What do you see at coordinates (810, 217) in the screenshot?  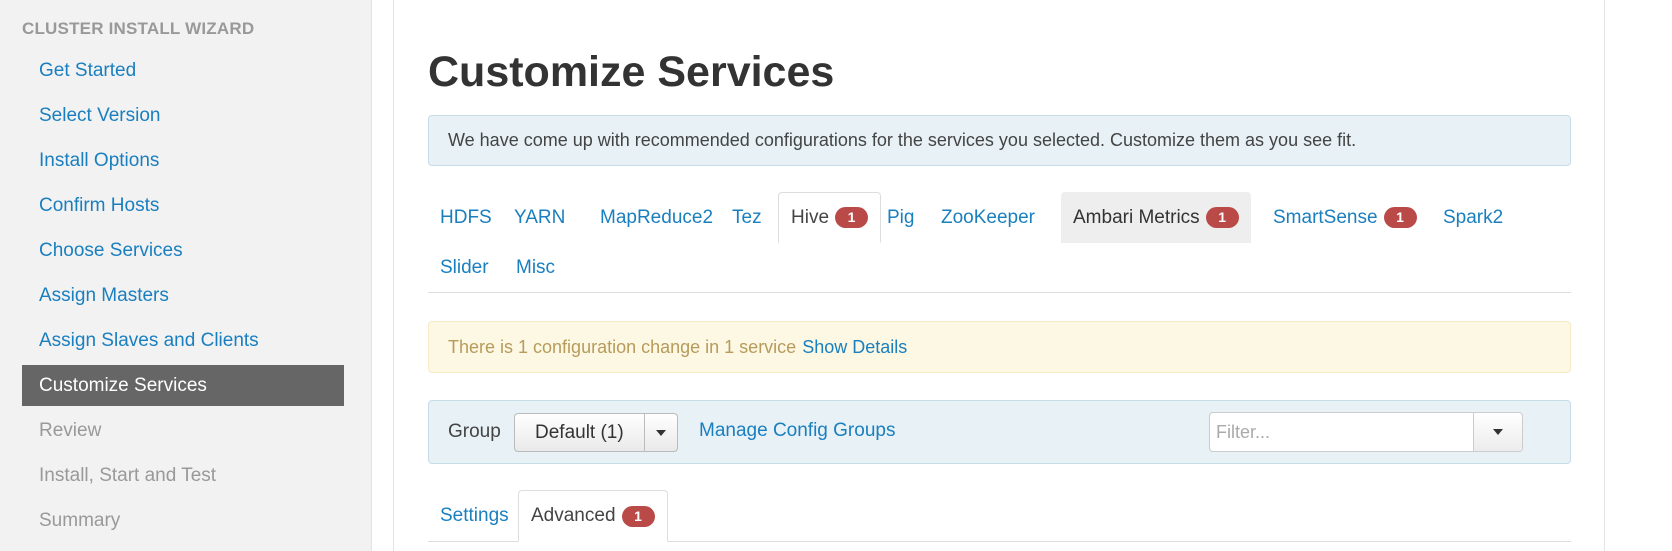 I see `tab-label: Hive` at bounding box center [810, 217].